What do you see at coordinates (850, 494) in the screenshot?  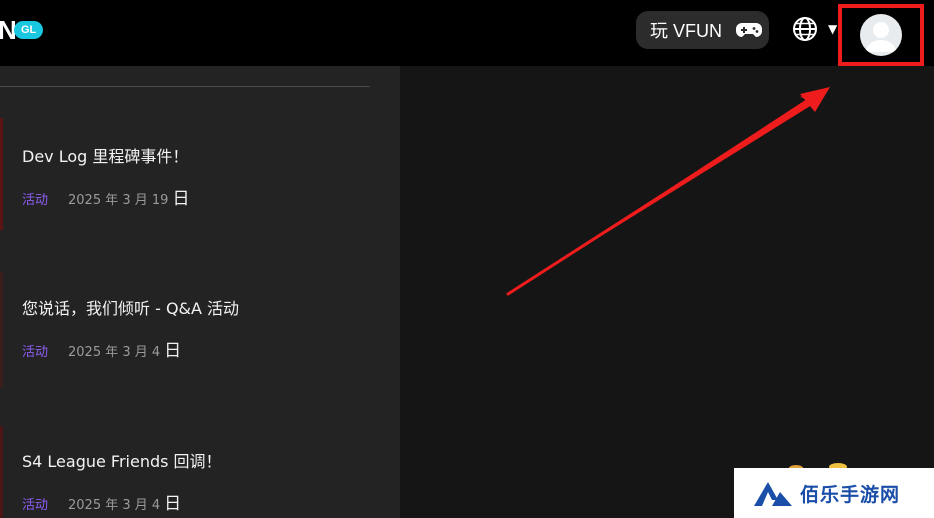 I see `watermark-text: 佰乐手游网` at bounding box center [850, 494].